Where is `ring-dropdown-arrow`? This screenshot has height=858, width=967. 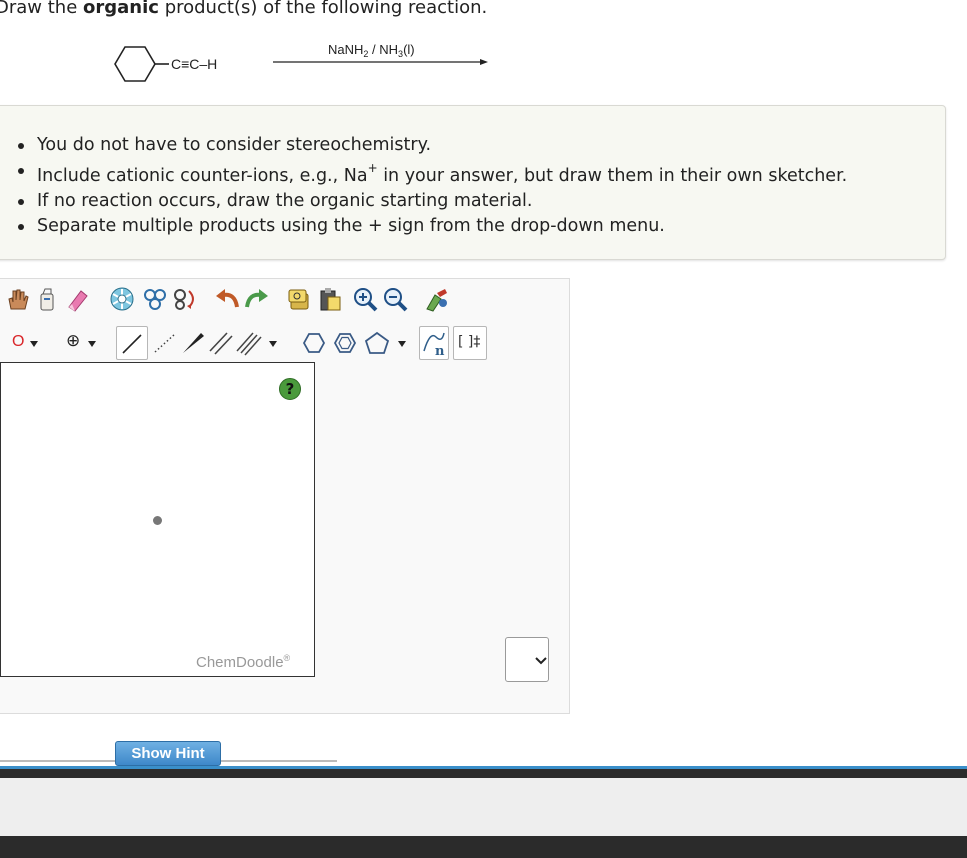 ring-dropdown-arrow is located at coordinates (402, 344).